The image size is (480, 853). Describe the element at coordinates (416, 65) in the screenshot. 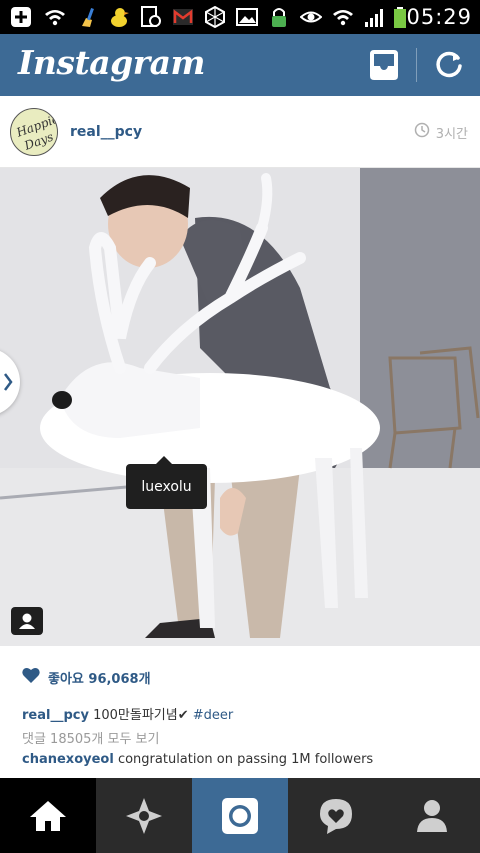

I see `app-bar-divider` at that location.